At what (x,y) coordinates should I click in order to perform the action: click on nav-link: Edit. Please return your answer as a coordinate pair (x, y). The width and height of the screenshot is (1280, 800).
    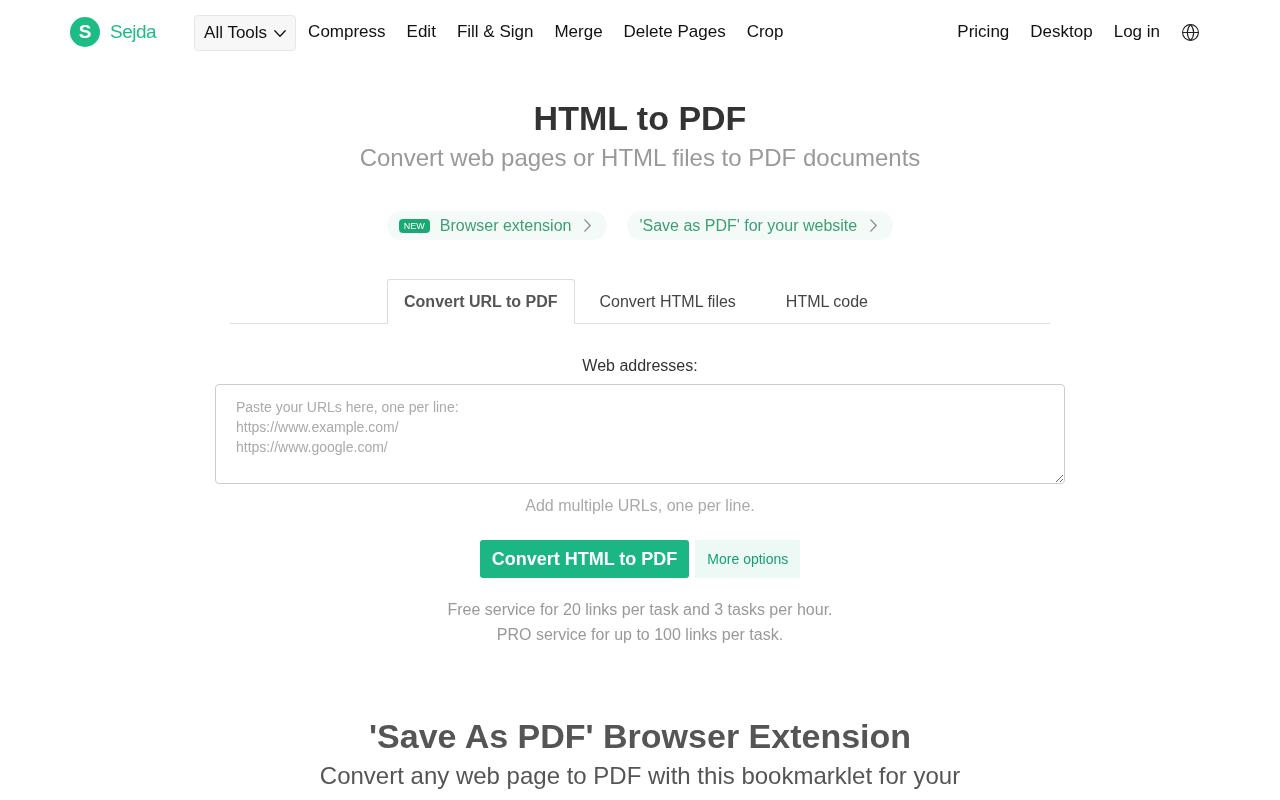
    Looking at the image, I should click on (421, 32).